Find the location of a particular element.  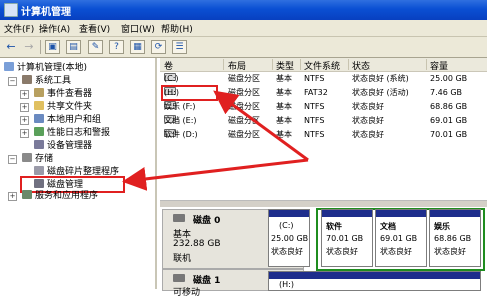

disk-0-name: 磁盘 0 is located at coordinates (207, 221).